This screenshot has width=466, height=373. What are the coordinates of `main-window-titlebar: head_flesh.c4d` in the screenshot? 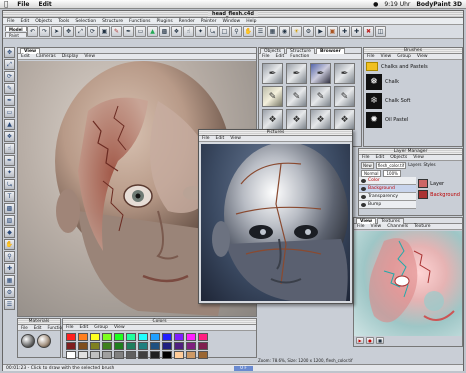 It's located at (233, 14).